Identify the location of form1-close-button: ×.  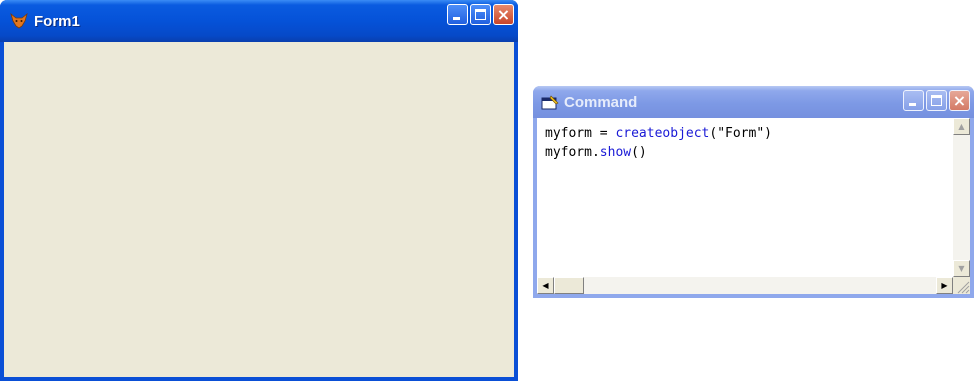
(503, 14).